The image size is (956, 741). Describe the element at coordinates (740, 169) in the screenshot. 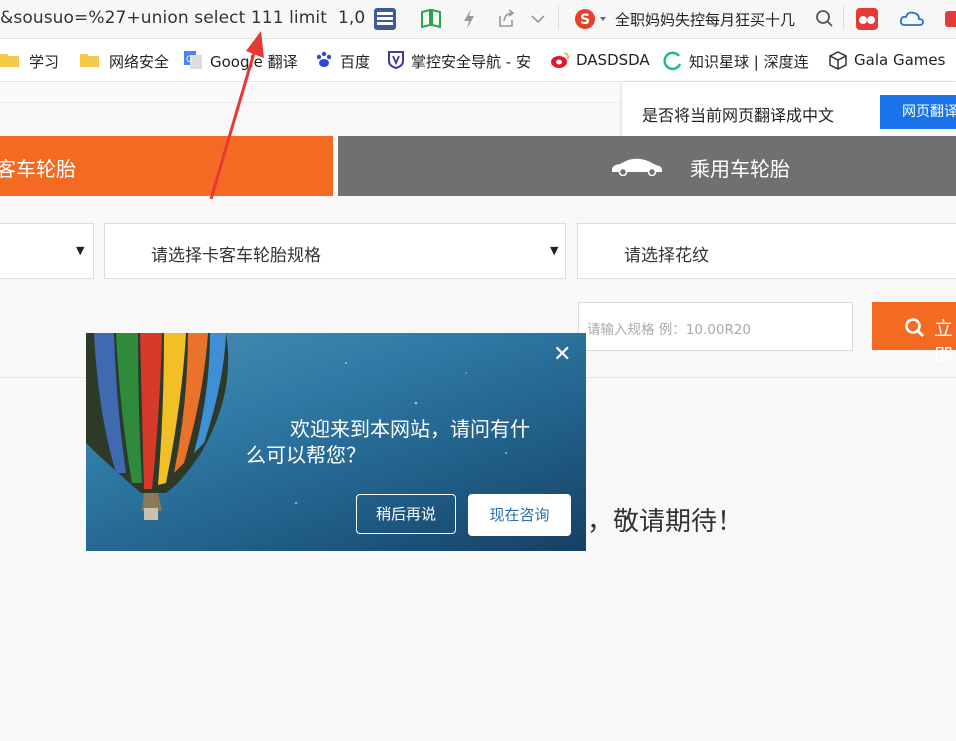

I see `tab-car-tires-label: 乘用车轮胎` at that location.